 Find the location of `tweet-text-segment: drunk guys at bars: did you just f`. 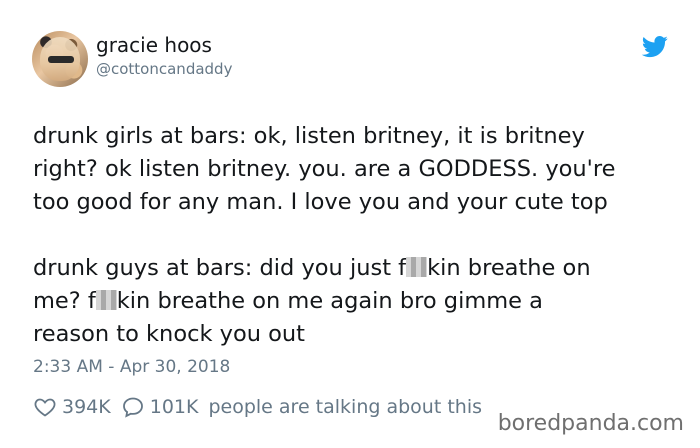

tweet-text-segment: drunk guys at bars: did you just f is located at coordinates (220, 268).